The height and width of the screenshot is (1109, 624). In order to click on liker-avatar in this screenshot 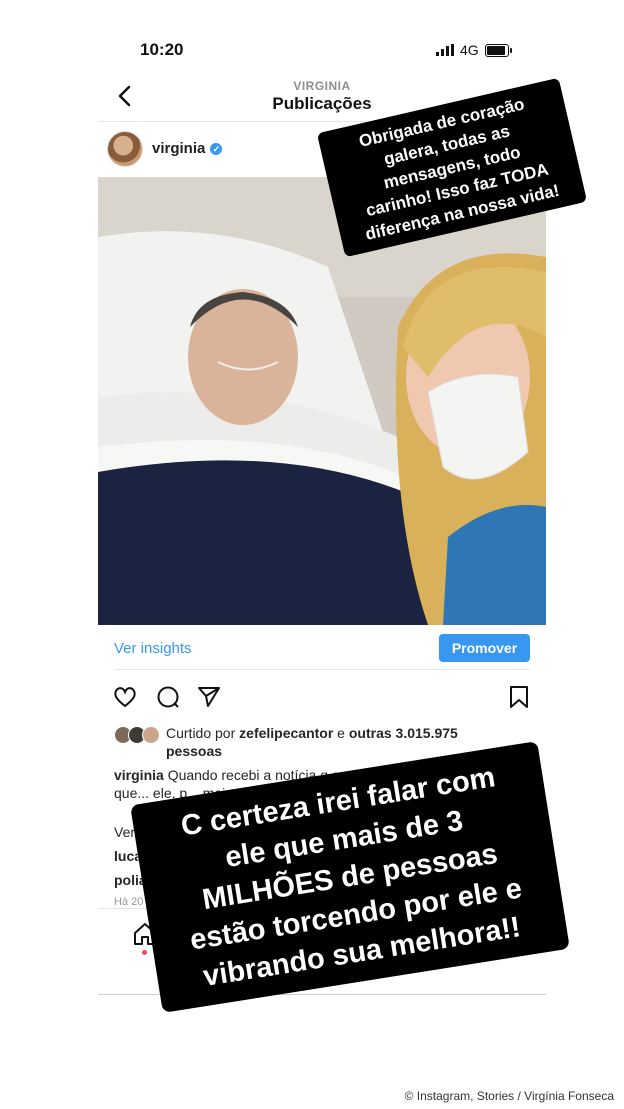, I will do `click(151, 735)`.